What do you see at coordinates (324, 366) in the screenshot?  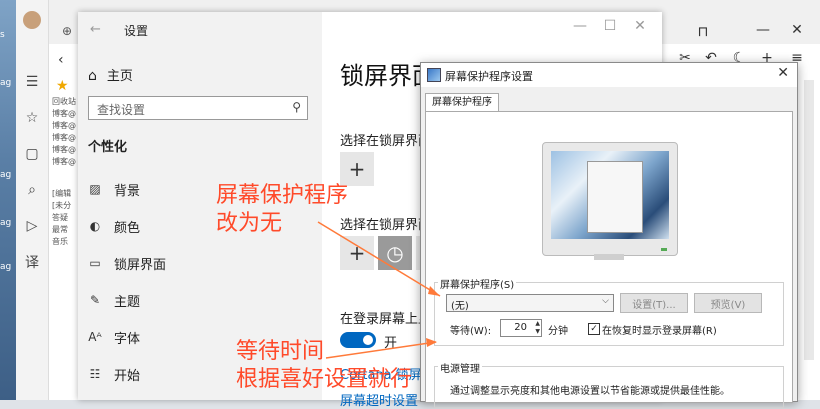 I see `annotation-wait-time: 等待时间 根据喜好设置就行` at bounding box center [324, 366].